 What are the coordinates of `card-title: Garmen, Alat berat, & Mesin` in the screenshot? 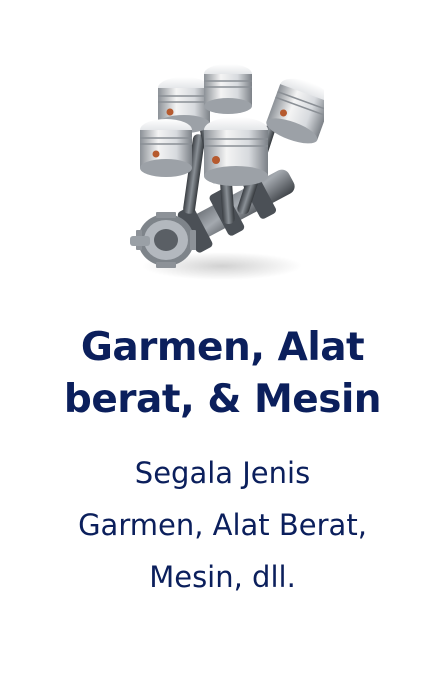 It's located at (222, 374).